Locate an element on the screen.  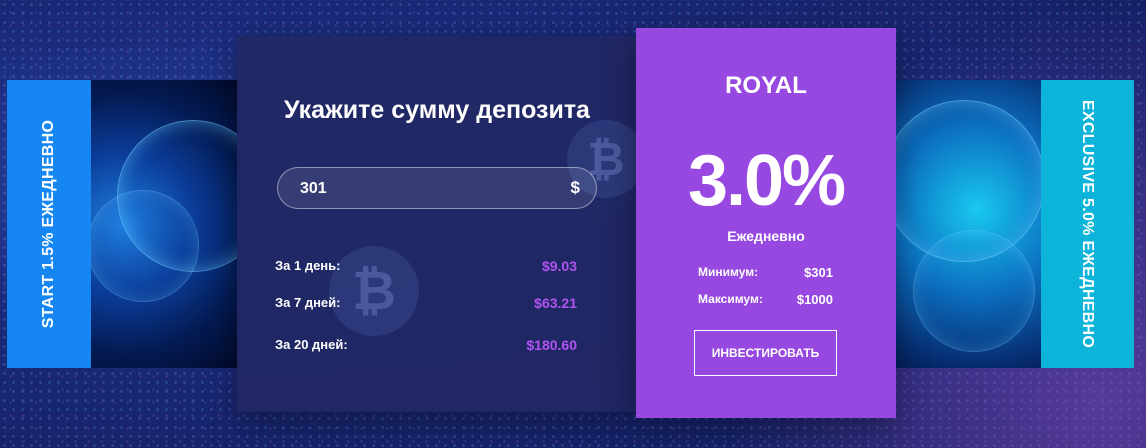
plan-rate: 3.0% is located at coordinates (766, 181).